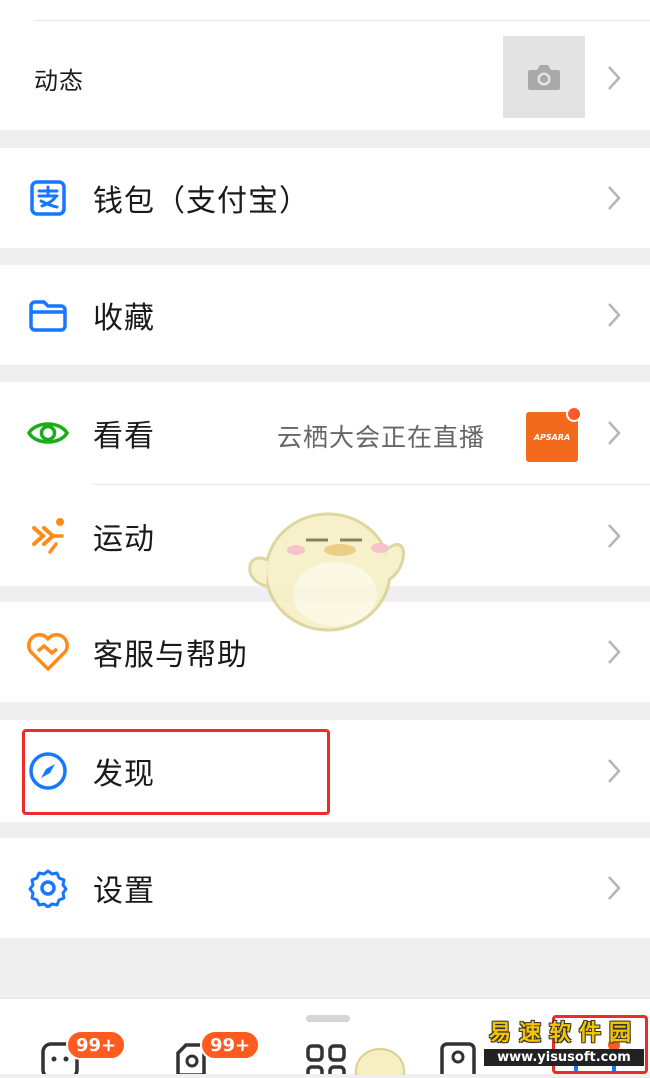 The height and width of the screenshot is (1078, 650). What do you see at coordinates (326, 572) in the screenshot?
I see `mascot-sticker` at bounding box center [326, 572].